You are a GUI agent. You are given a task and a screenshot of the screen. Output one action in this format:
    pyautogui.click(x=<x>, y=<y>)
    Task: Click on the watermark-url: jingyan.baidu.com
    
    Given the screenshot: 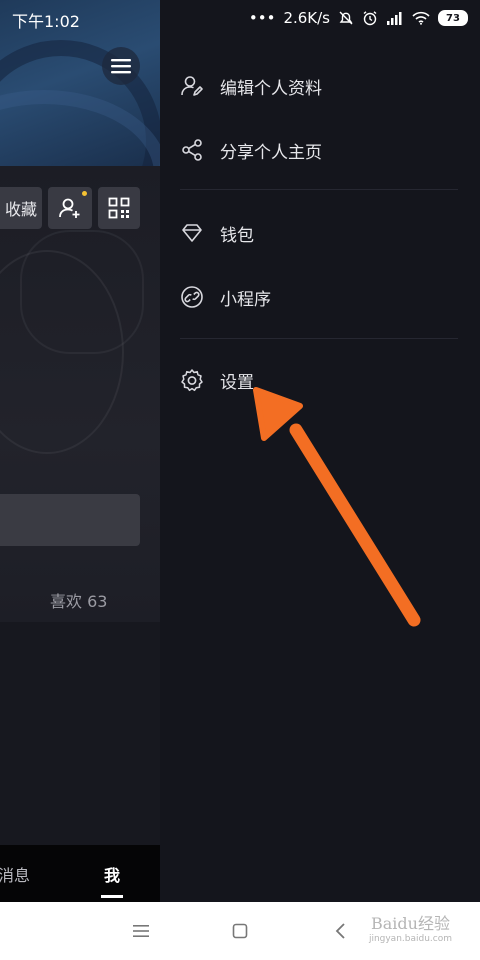 What is the action you would take?
    pyautogui.click(x=410, y=939)
    